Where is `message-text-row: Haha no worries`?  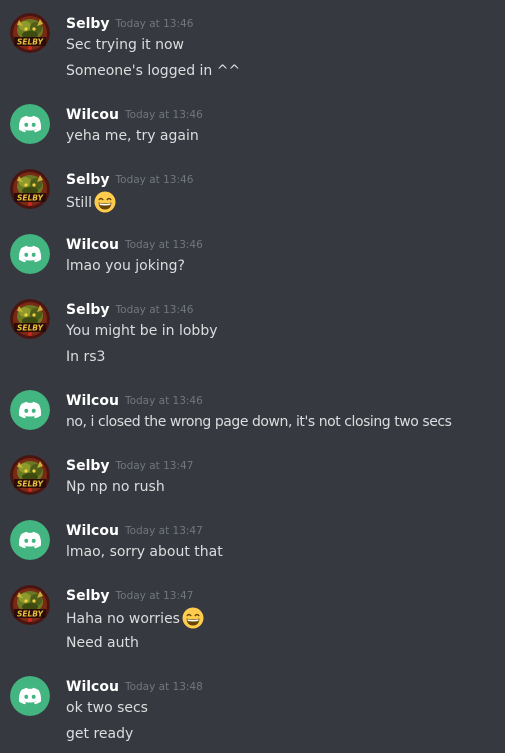
message-text-row: Haha no worries is located at coordinates (135, 618).